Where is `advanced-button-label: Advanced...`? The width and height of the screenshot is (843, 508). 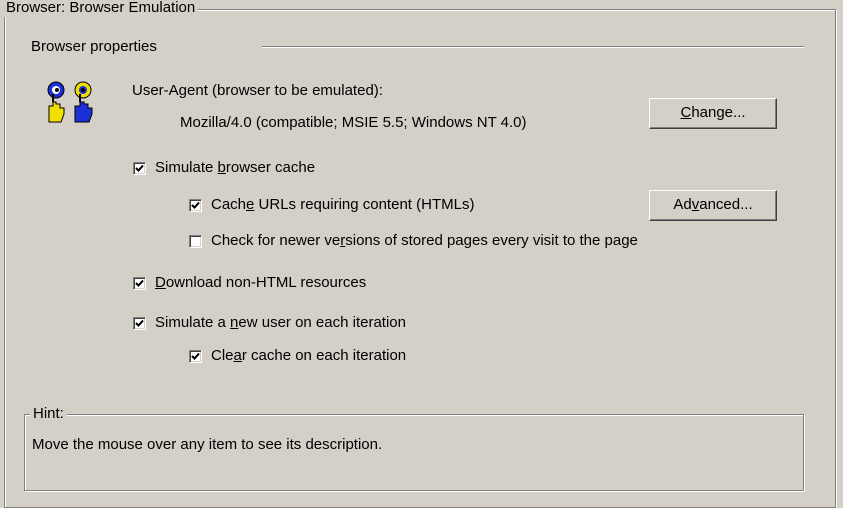
advanced-button-label: Advanced... is located at coordinates (713, 204).